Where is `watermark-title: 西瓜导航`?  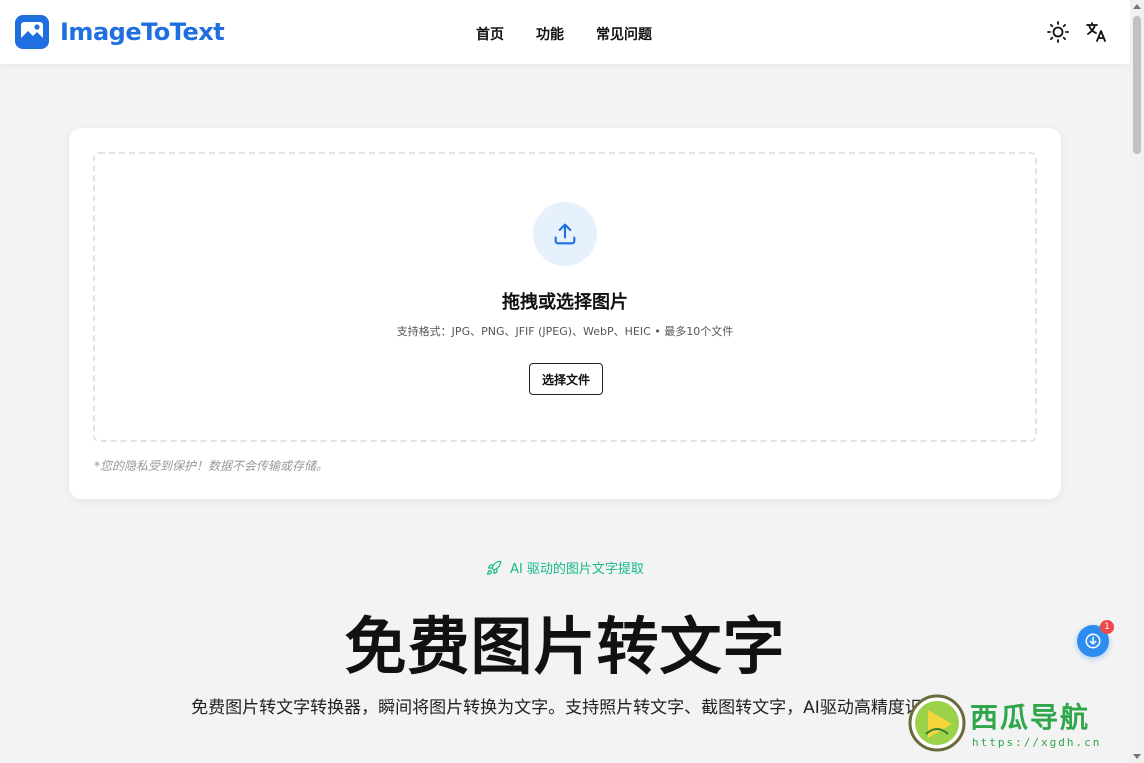
watermark-title: 西瓜导航 is located at coordinates (1030, 717).